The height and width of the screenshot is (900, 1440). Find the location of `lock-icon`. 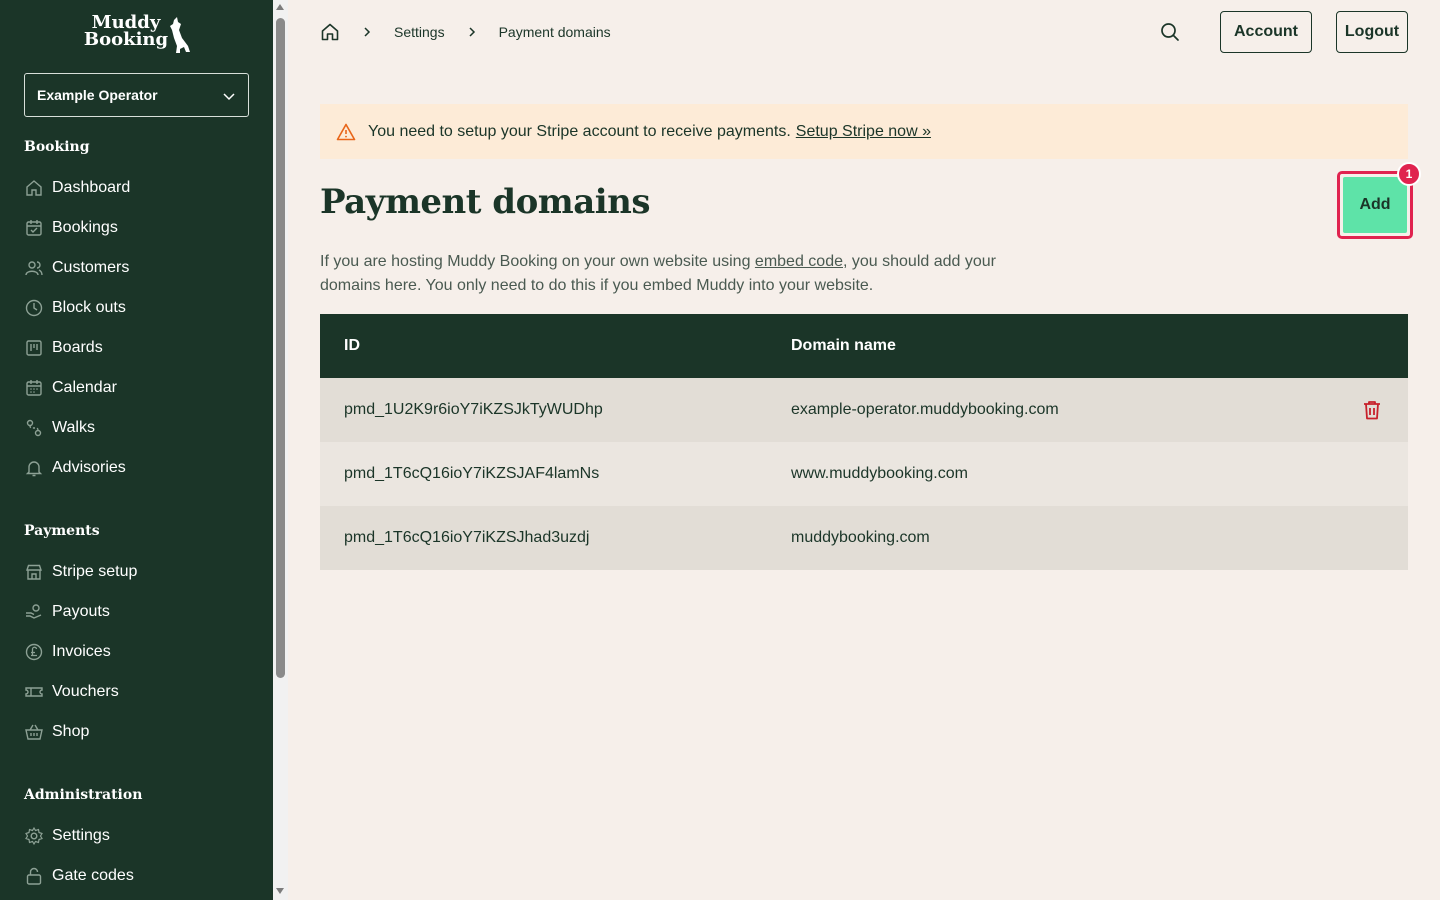

lock-icon is located at coordinates (34, 876).